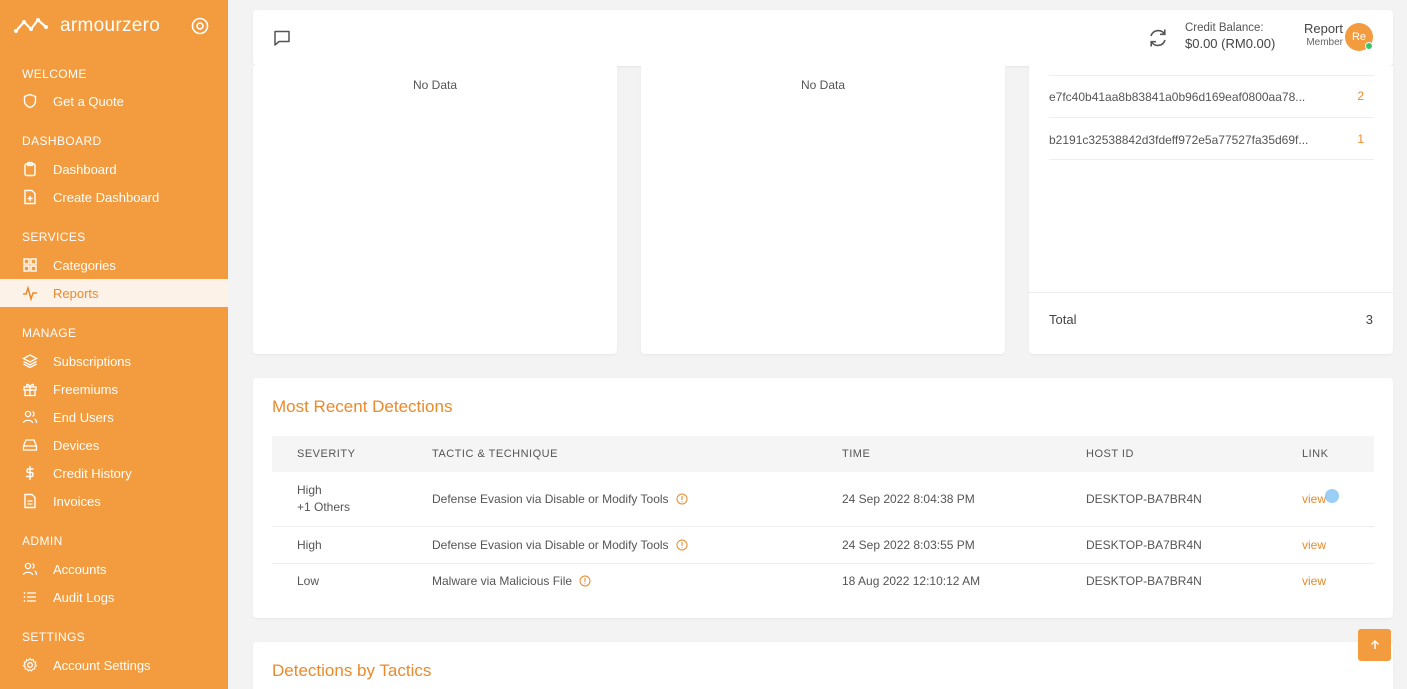 The width and height of the screenshot is (1407, 689). I want to click on clipboard-icon, so click(30, 169).